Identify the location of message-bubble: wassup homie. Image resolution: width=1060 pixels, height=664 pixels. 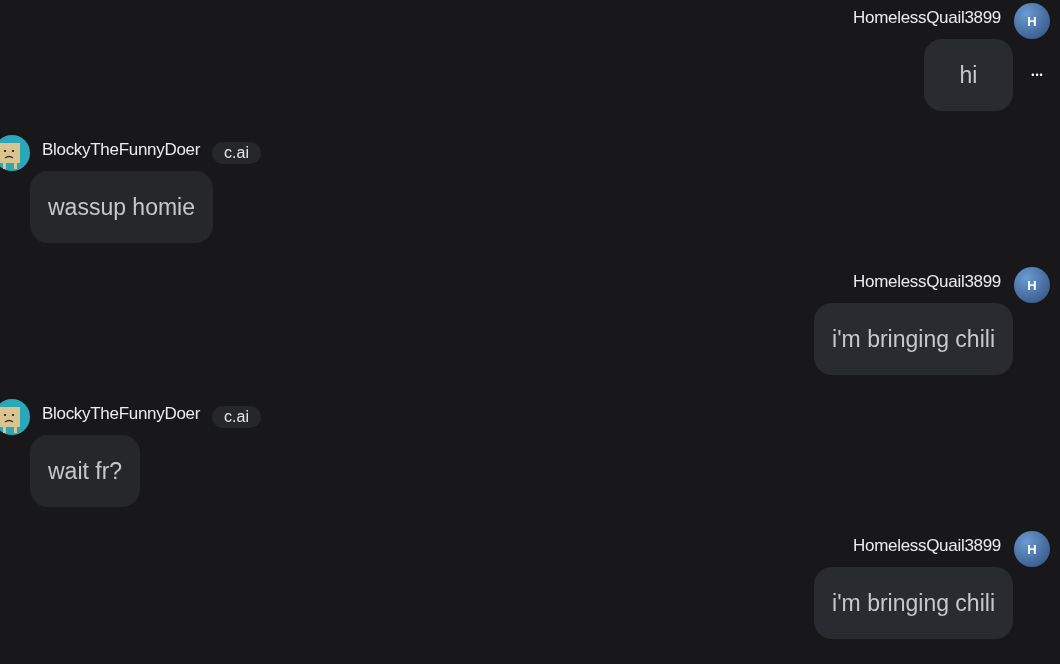
(122, 207).